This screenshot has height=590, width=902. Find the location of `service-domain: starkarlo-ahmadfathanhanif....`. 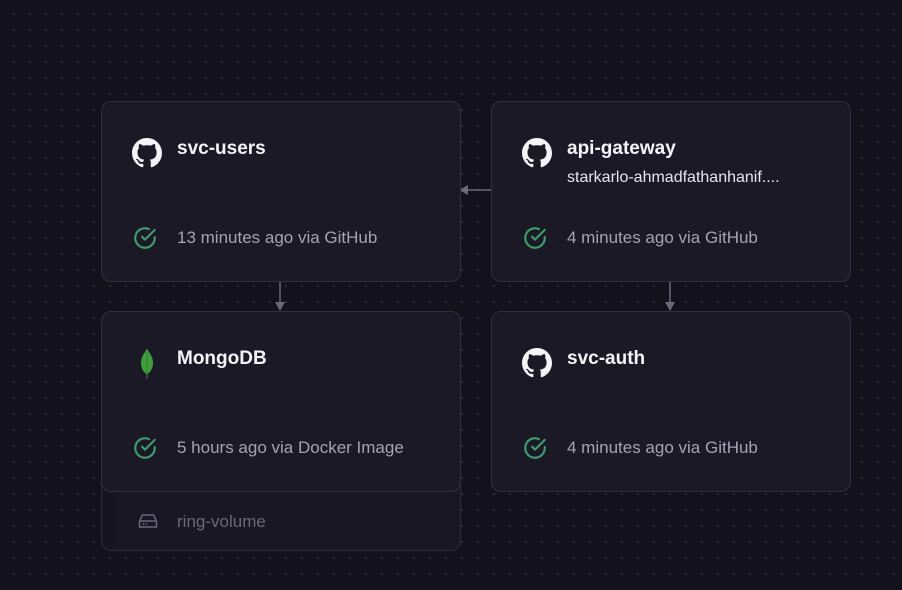

service-domain: starkarlo-ahmadfathanhanif.... is located at coordinates (673, 178).